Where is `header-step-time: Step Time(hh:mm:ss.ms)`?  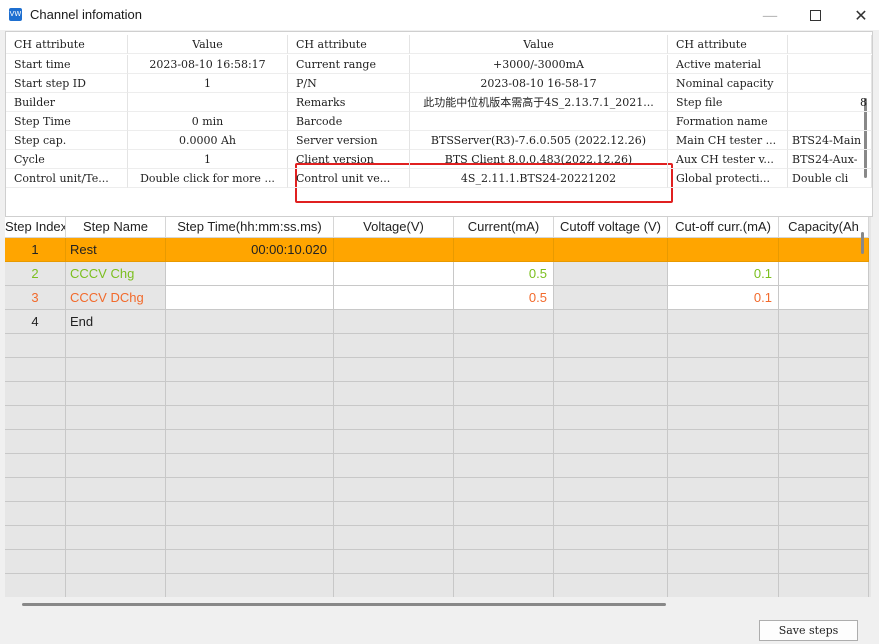 header-step-time: Step Time(hh:mm:ss.ms) is located at coordinates (250, 227).